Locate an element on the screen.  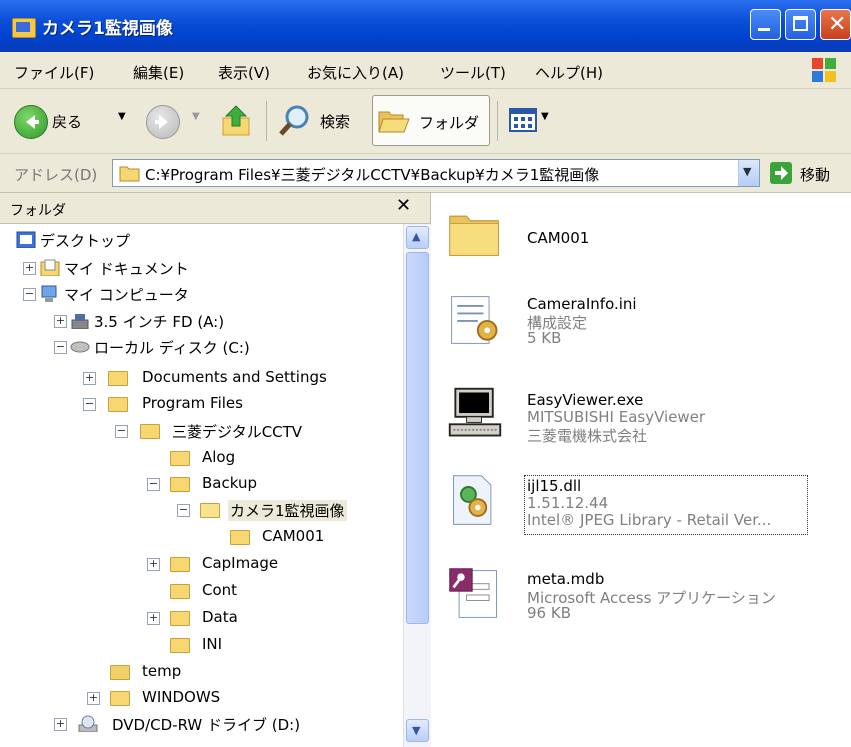
tree-label: WINDOWS is located at coordinates (181, 697).